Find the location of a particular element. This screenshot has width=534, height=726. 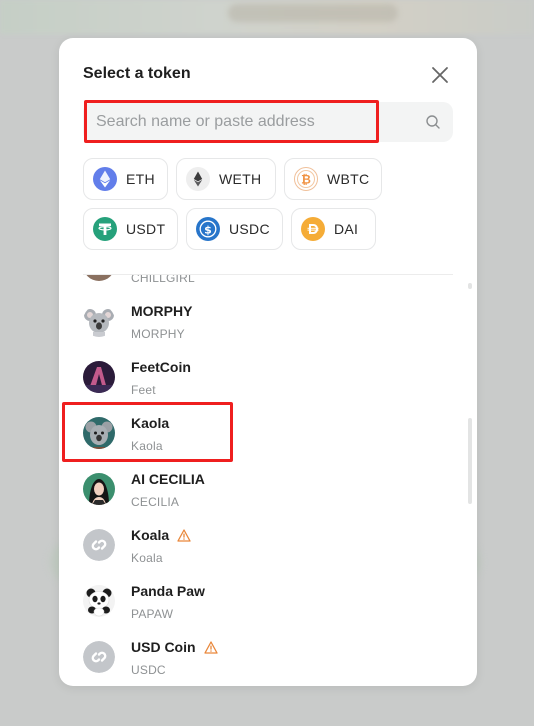

koala-avatar is located at coordinates (99, 321).